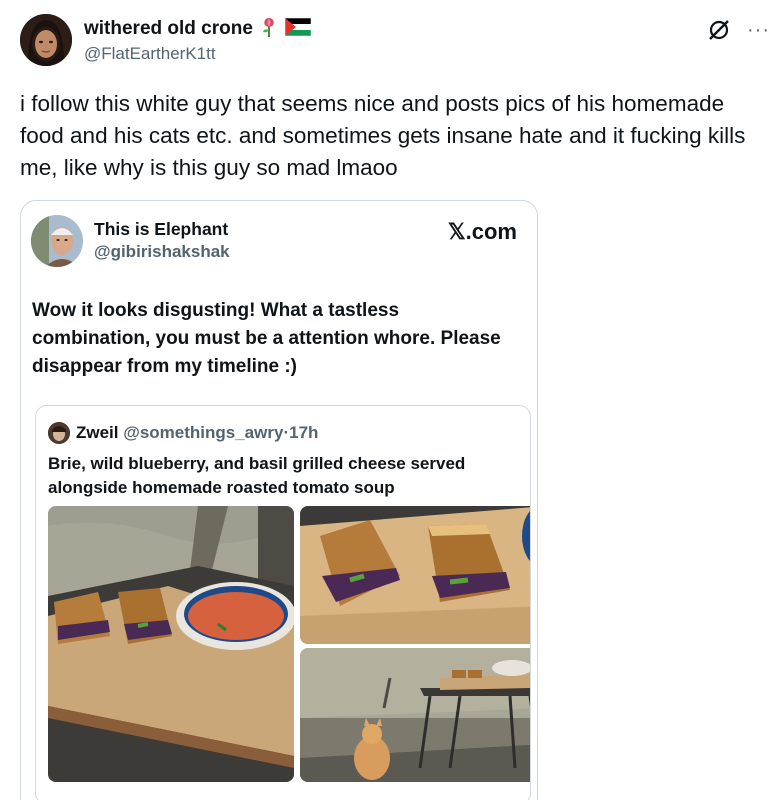  Describe the element at coordinates (97, 432) in the screenshot. I see `quote-display-name: Zweil` at that location.